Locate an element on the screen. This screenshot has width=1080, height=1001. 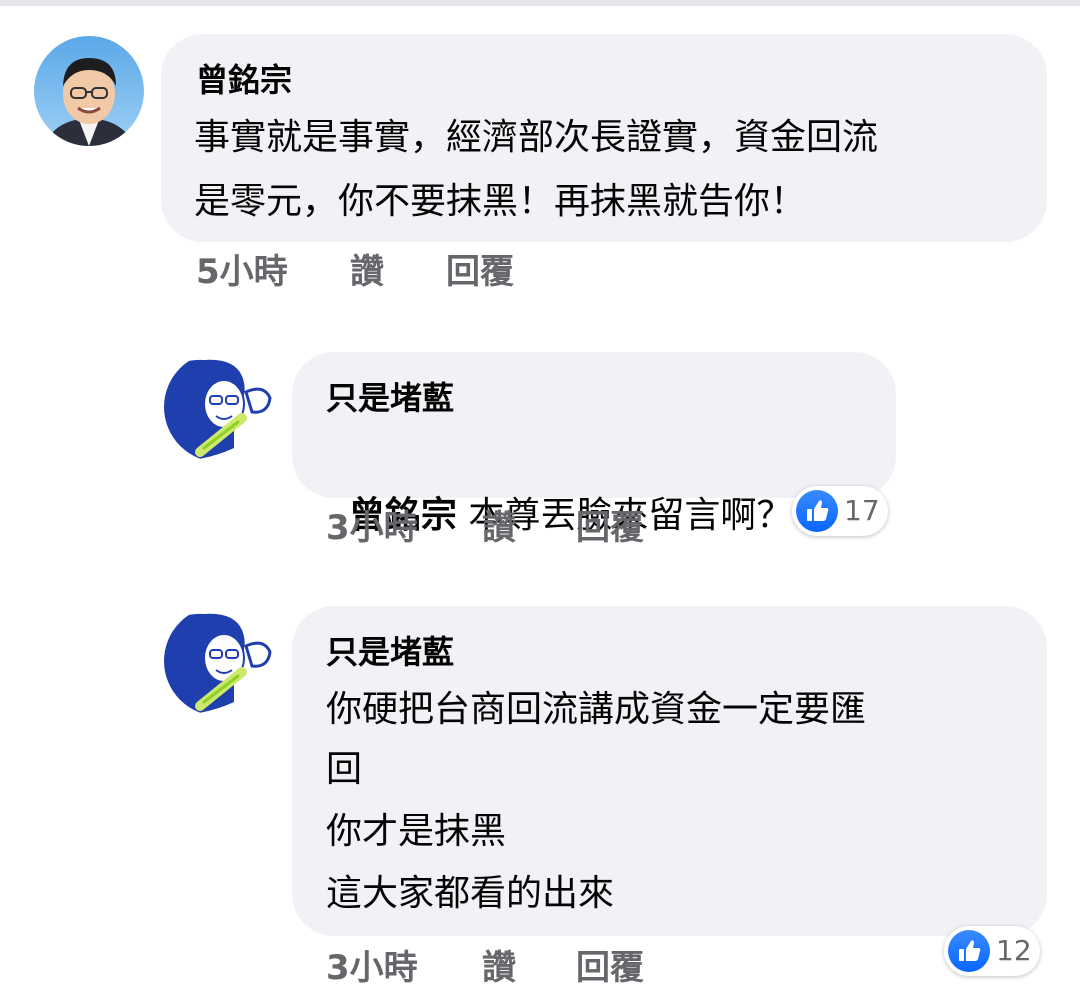
comment-text-line: 你才是抹黑 is located at coordinates (416, 831).